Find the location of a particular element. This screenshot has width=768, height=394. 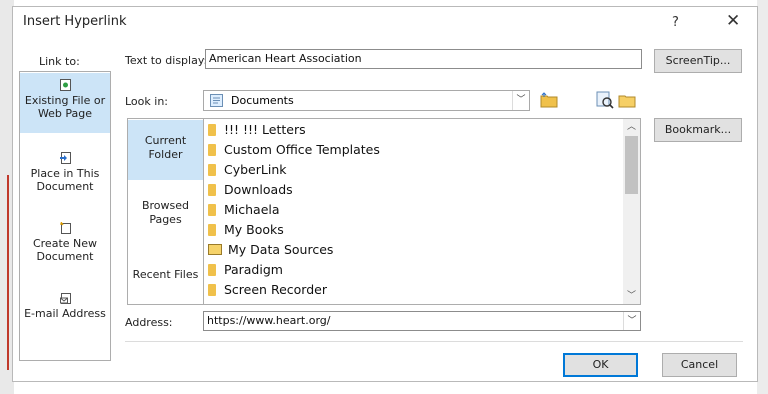

look-in-value: Documents is located at coordinates (262, 100).